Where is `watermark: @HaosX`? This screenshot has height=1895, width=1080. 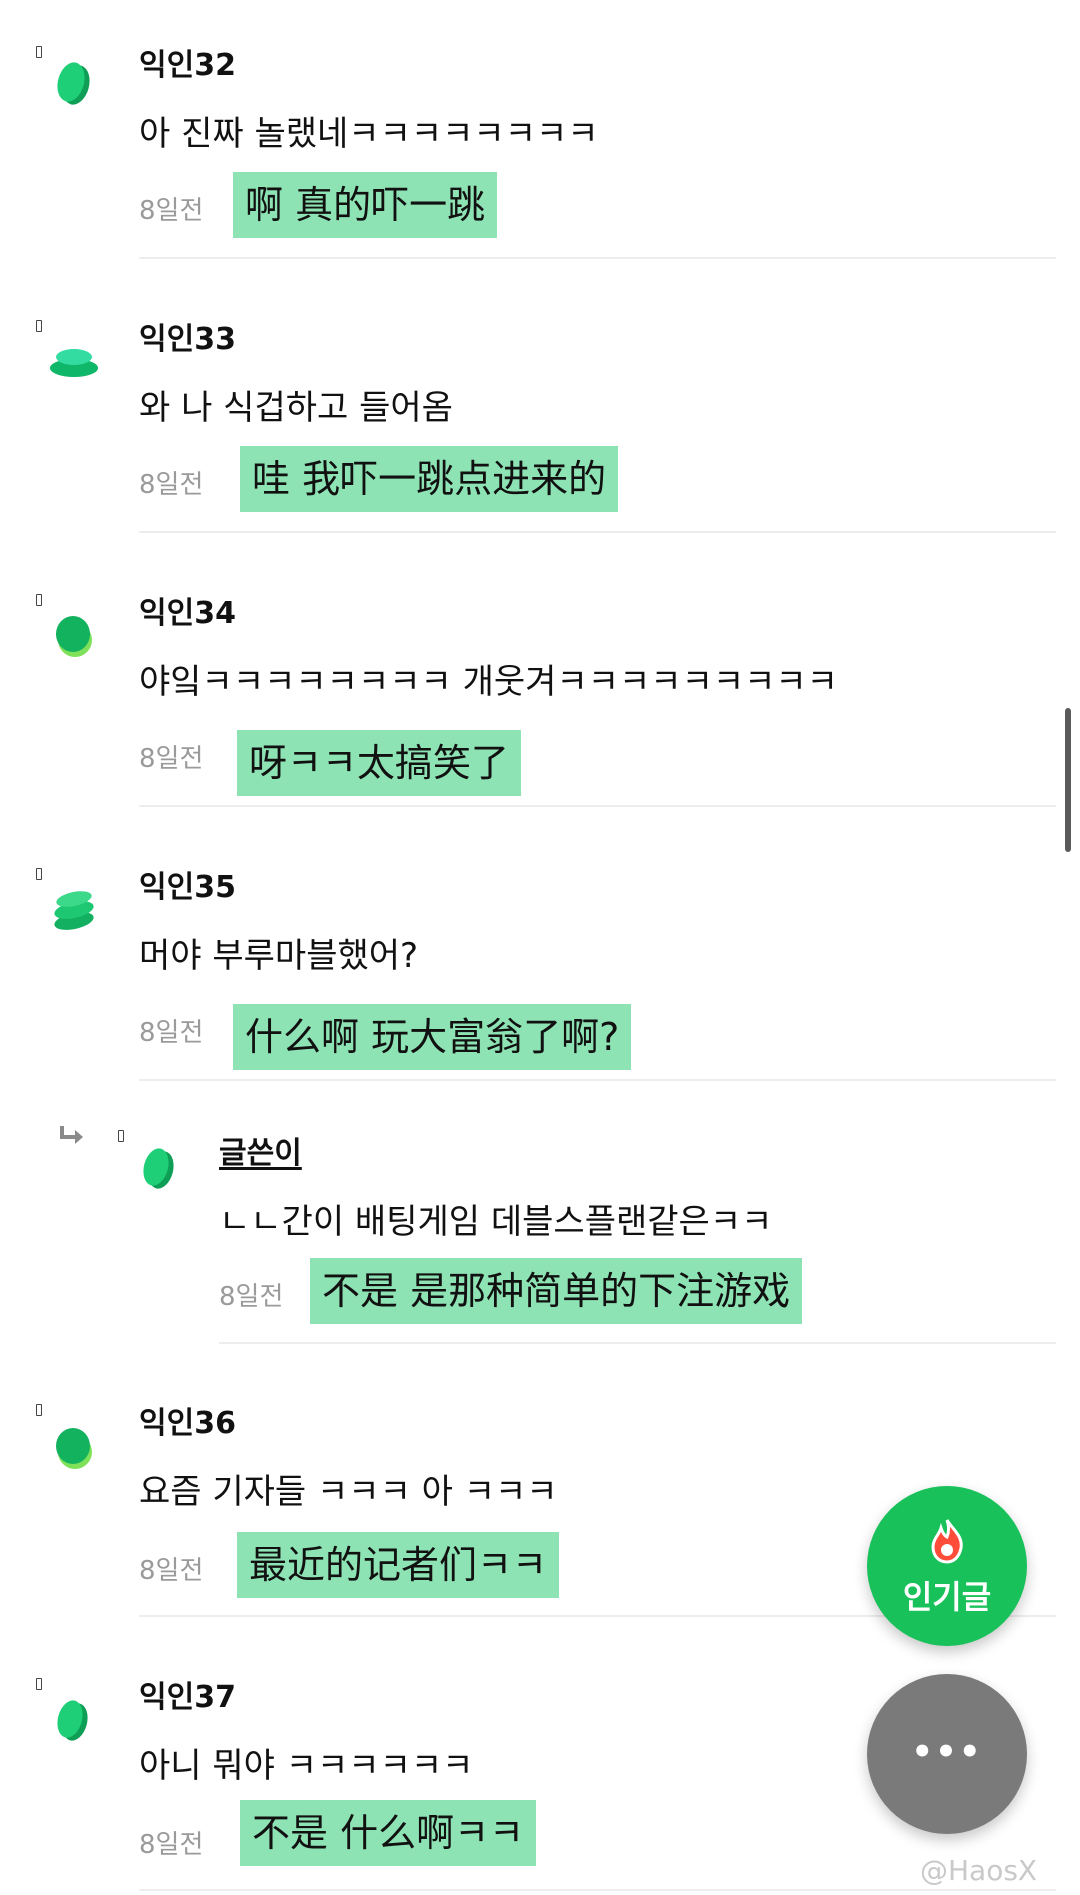 watermark: @HaosX is located at coordinates (979, 1870).